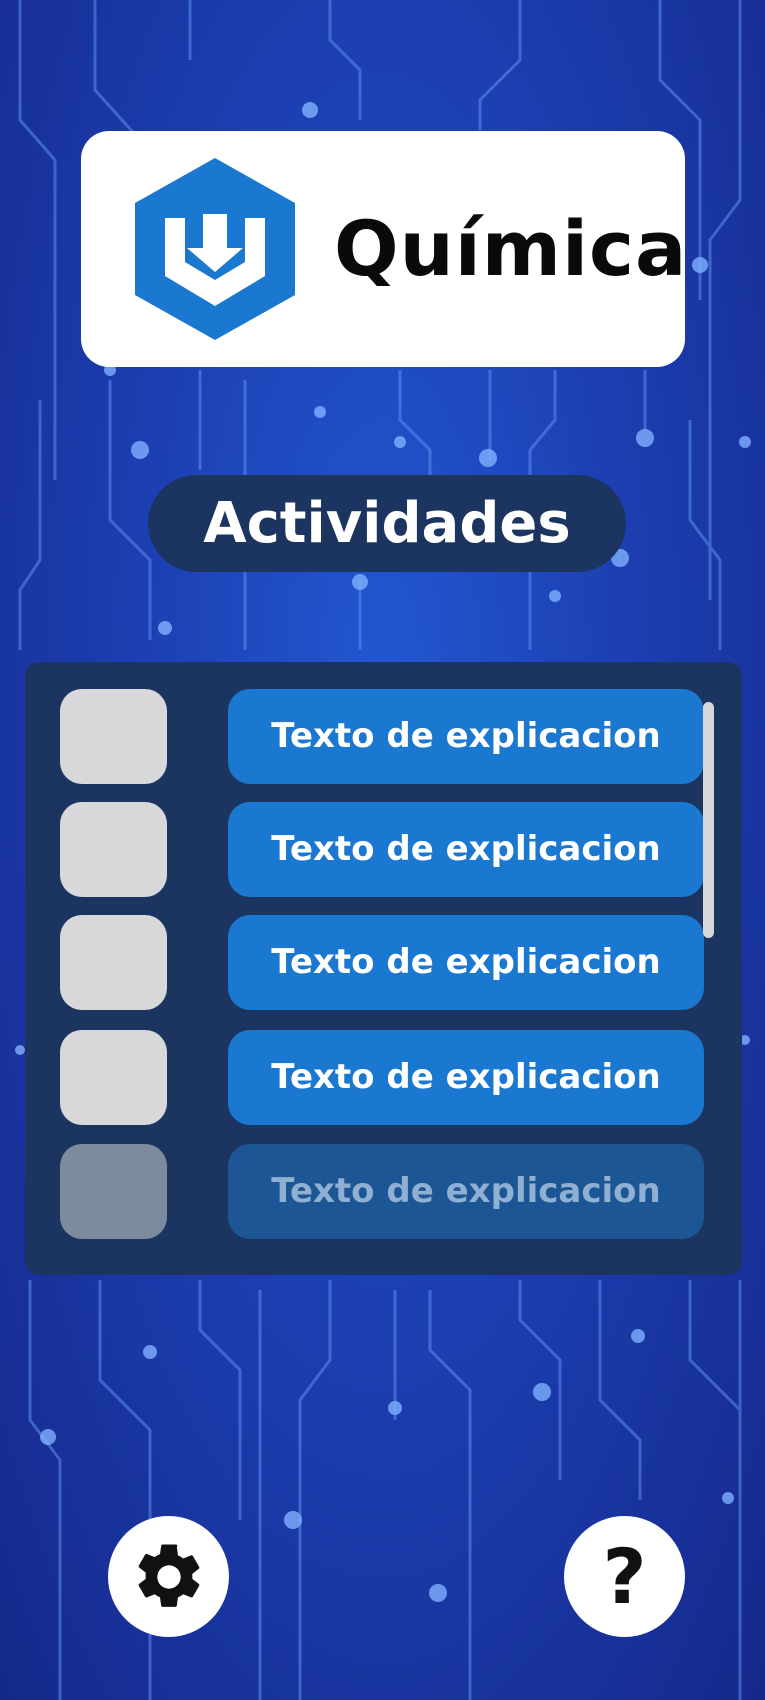 The image size is (765, 1700). I want to click on section-title: Actividades, so click(387, 523).